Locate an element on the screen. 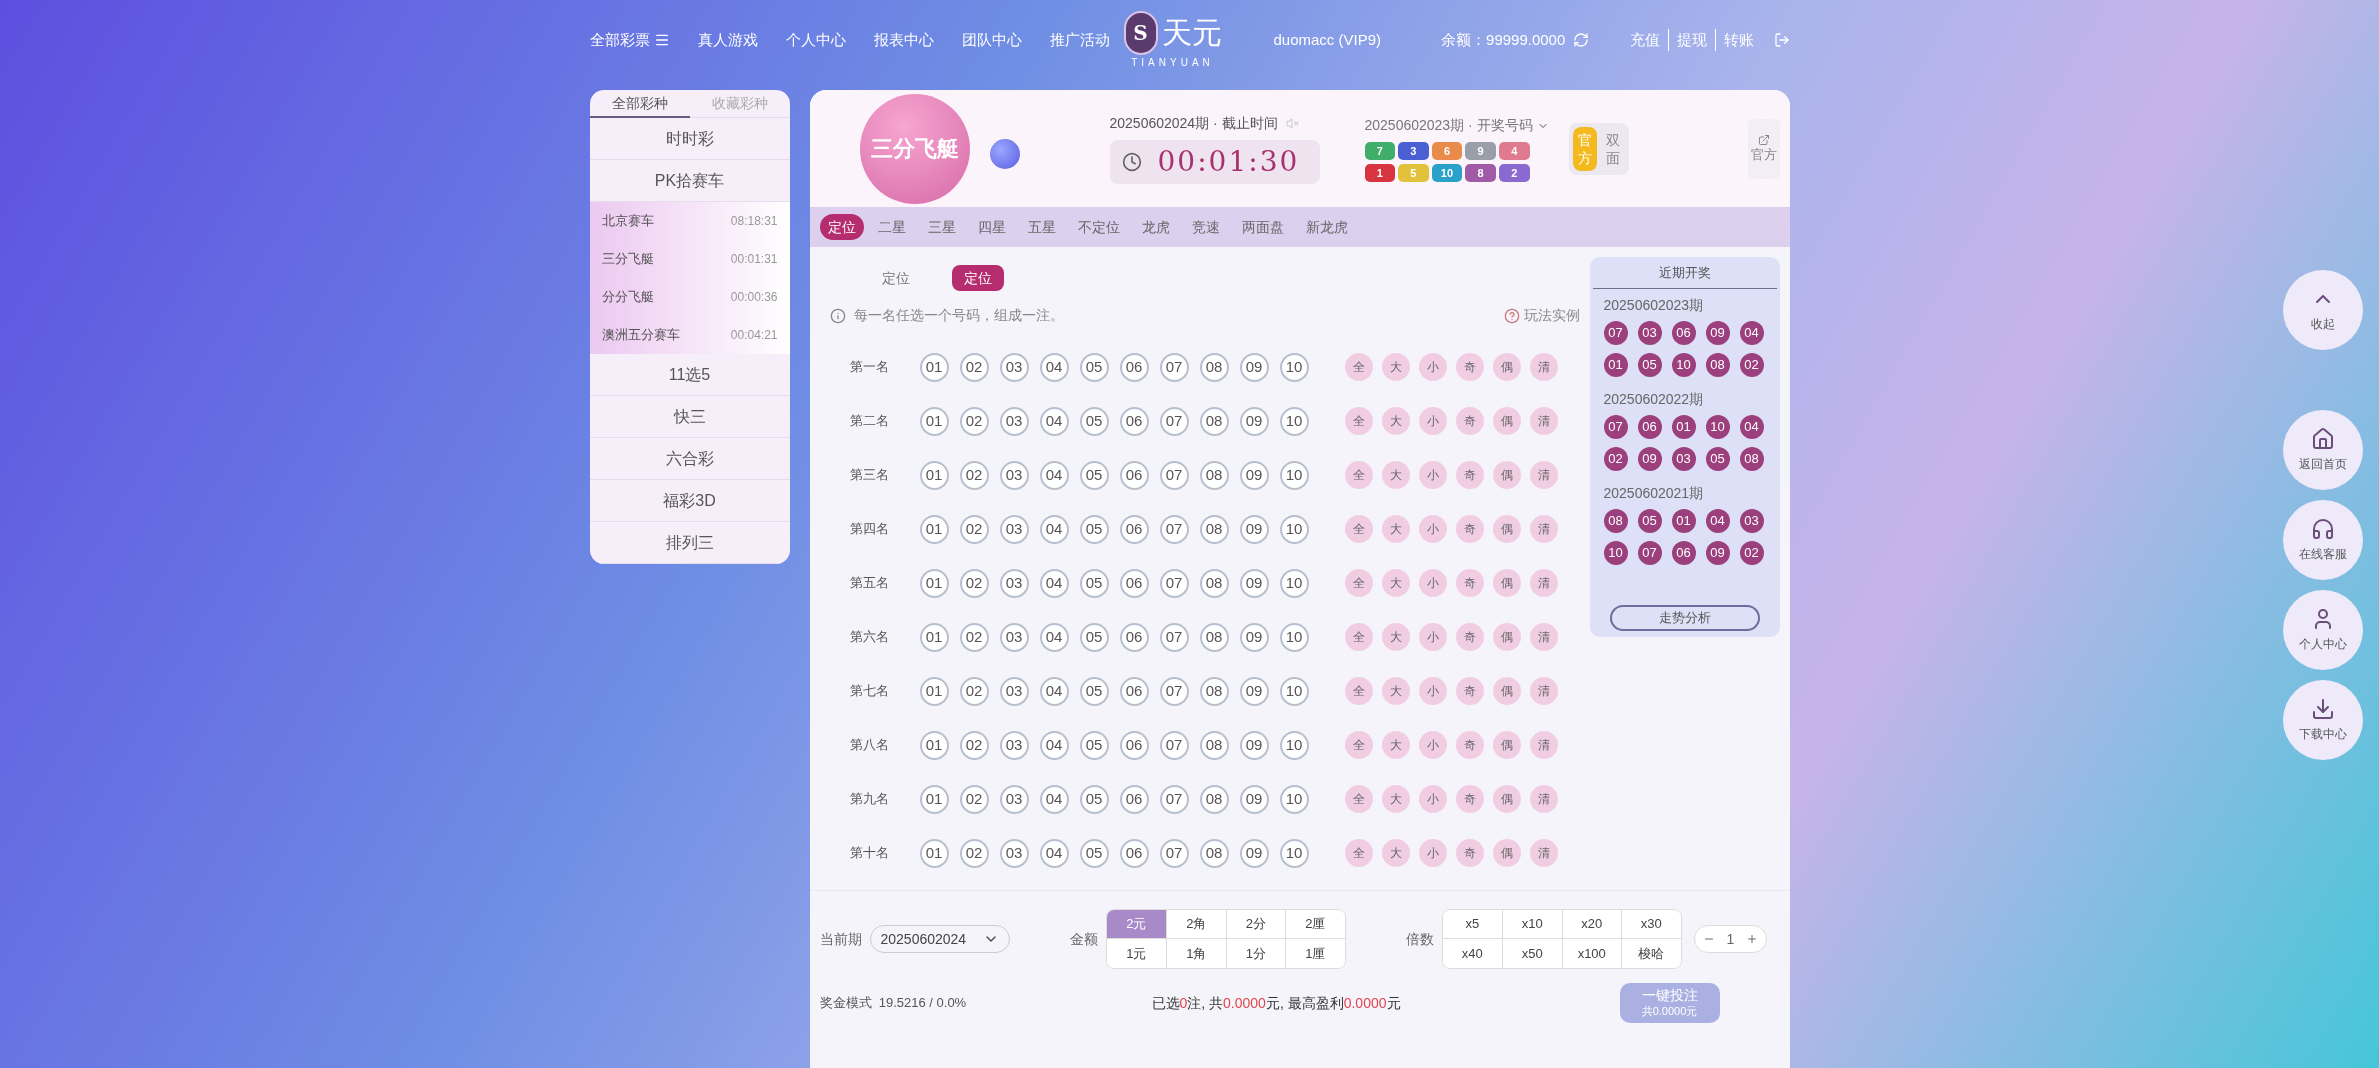  play-tab: 五星 is located at coordinates (1041, 227).